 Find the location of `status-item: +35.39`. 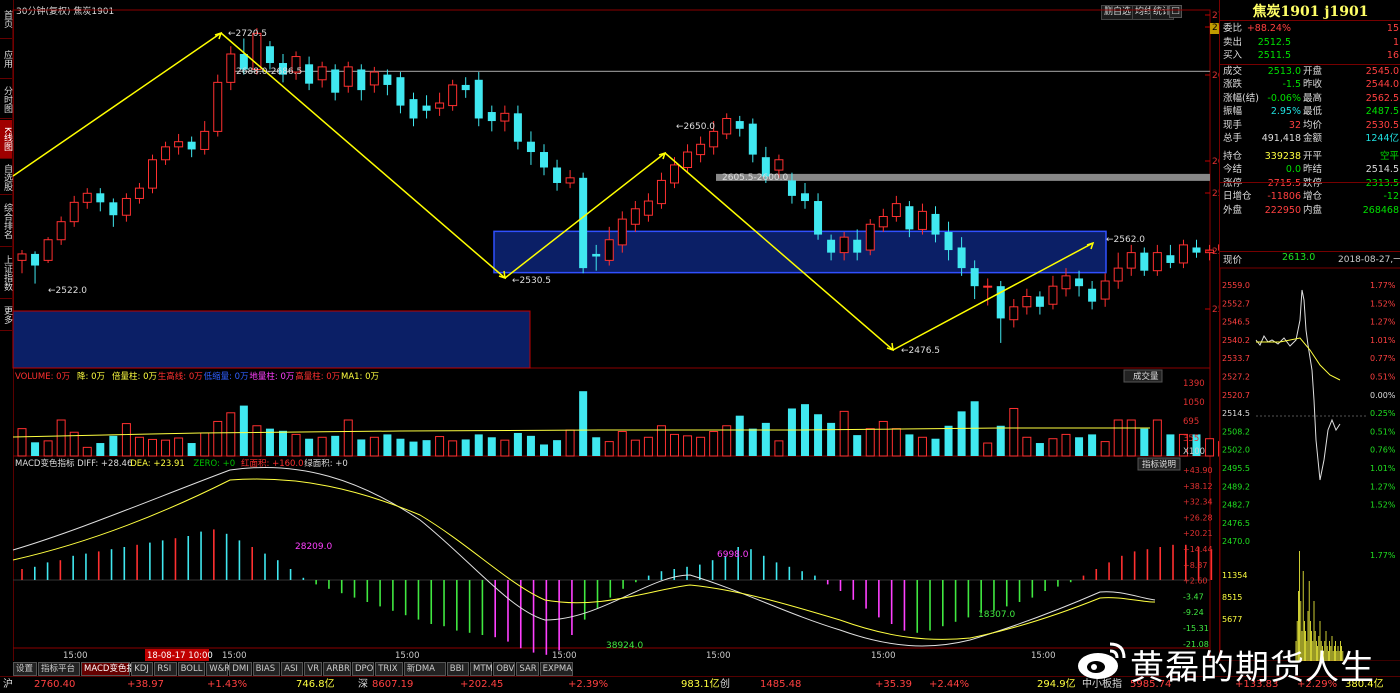

status-item: +35.39 is located at coordinates (893, 685).